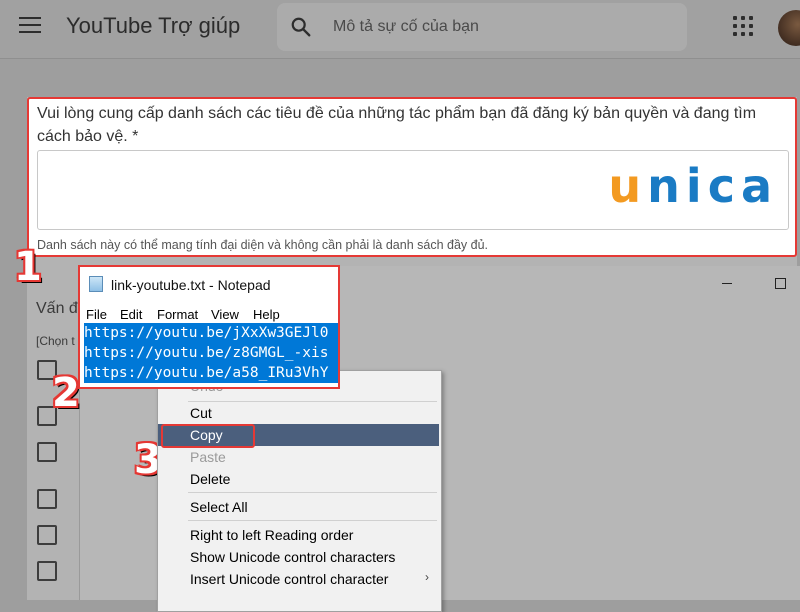 Image resolution: width=800 pixels, height=612 pixels. What do you see at coordinates (298, 413) in the screenshot?
I see `menu-item-cut: Cut` at bounding box center [298, 413].